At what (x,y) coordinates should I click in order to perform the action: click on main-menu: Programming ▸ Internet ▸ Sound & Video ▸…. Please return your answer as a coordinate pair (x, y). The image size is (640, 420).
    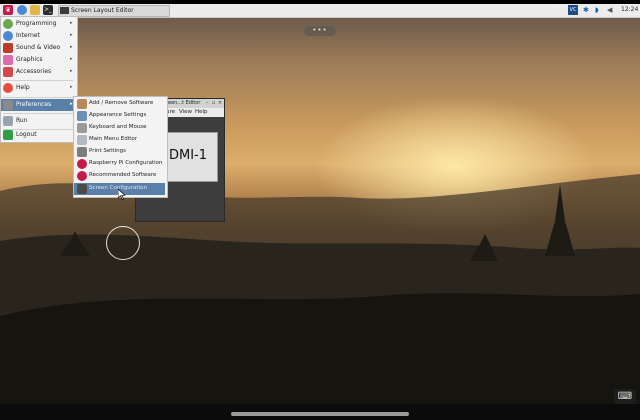
    Looking at the image, I should click on (39, 79).